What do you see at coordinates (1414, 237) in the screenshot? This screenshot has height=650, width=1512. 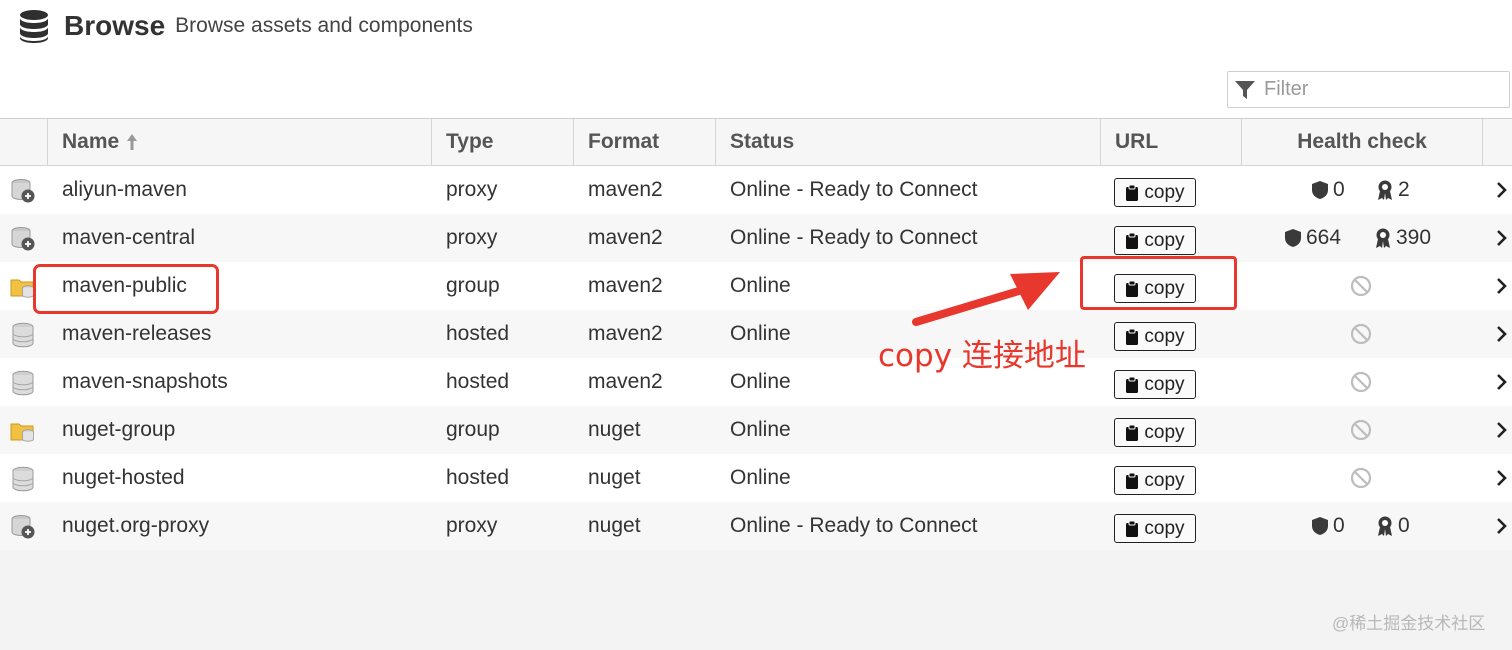 I see `license-count: 390` at bounding box center [1414, 237].